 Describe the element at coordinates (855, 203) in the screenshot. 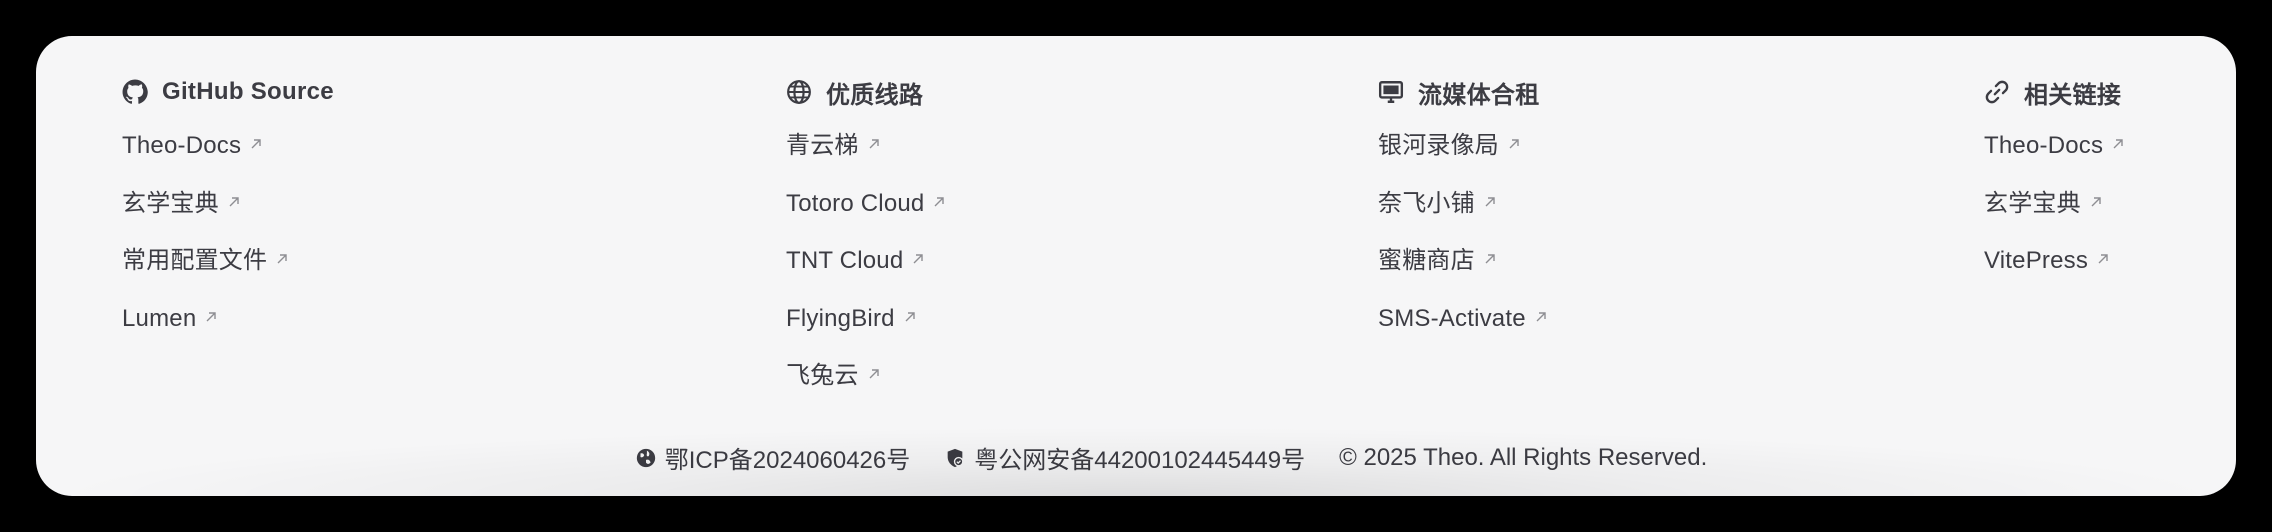

I see `link-label: Totoro Cloud` at that location.